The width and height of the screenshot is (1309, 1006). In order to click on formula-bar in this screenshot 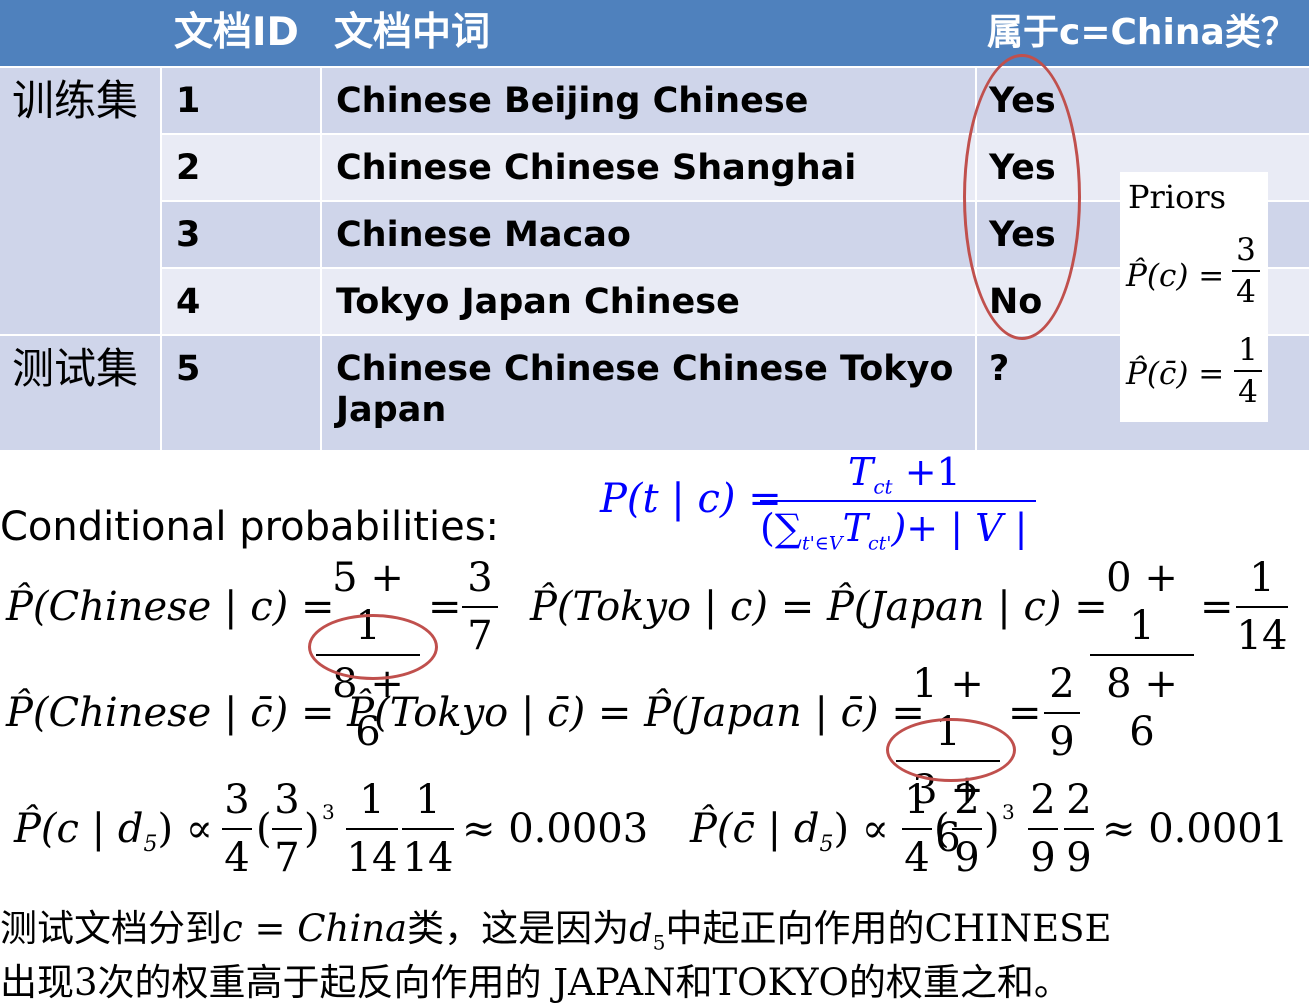, I will do `click(898, 501)`.